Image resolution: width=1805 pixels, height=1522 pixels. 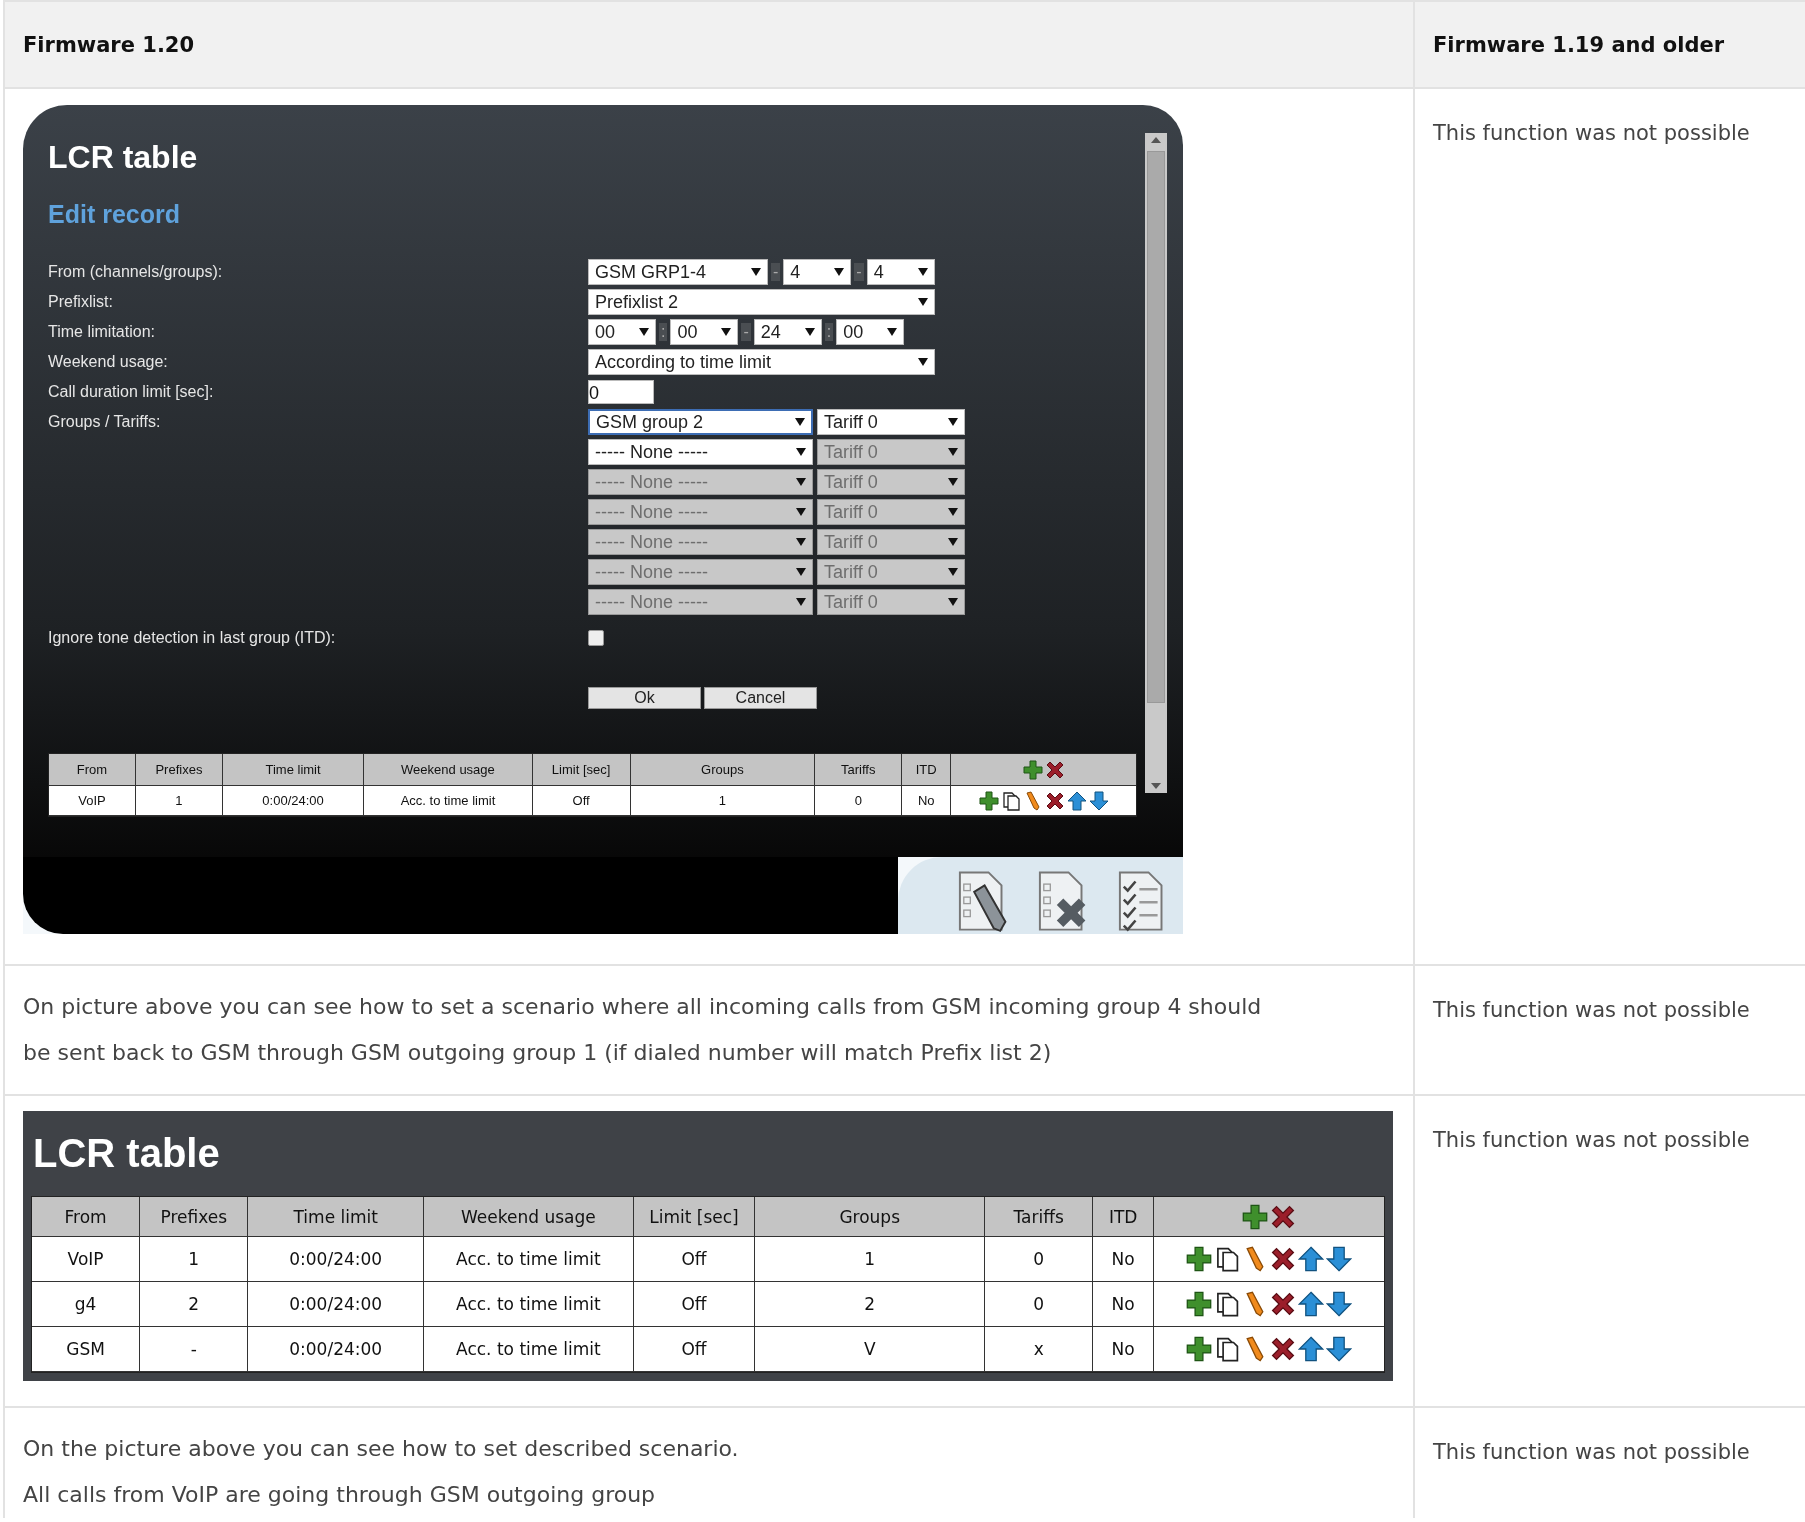 What do you see at coordinates (102, 332) in the screenshot?
I see `field-label: Time limitation:` at bounding box center [102, 332].